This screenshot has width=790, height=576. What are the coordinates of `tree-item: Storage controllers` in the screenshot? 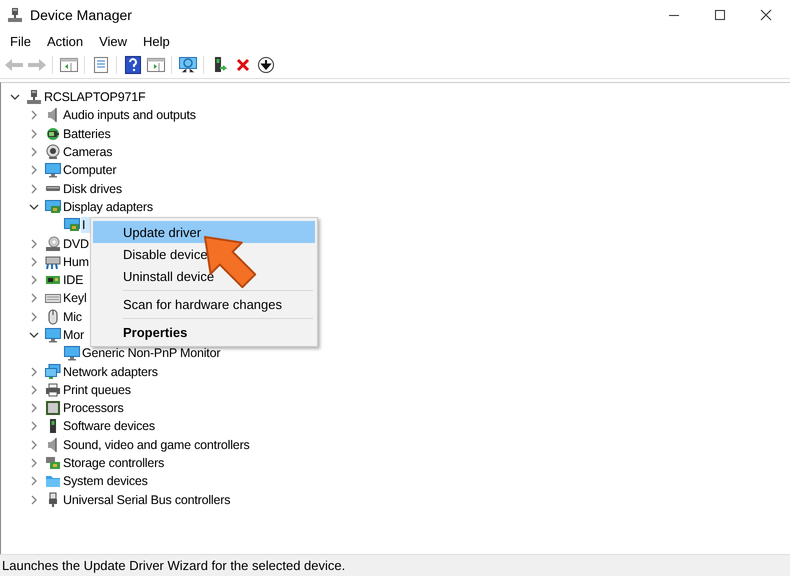 It's located at (114, 463).